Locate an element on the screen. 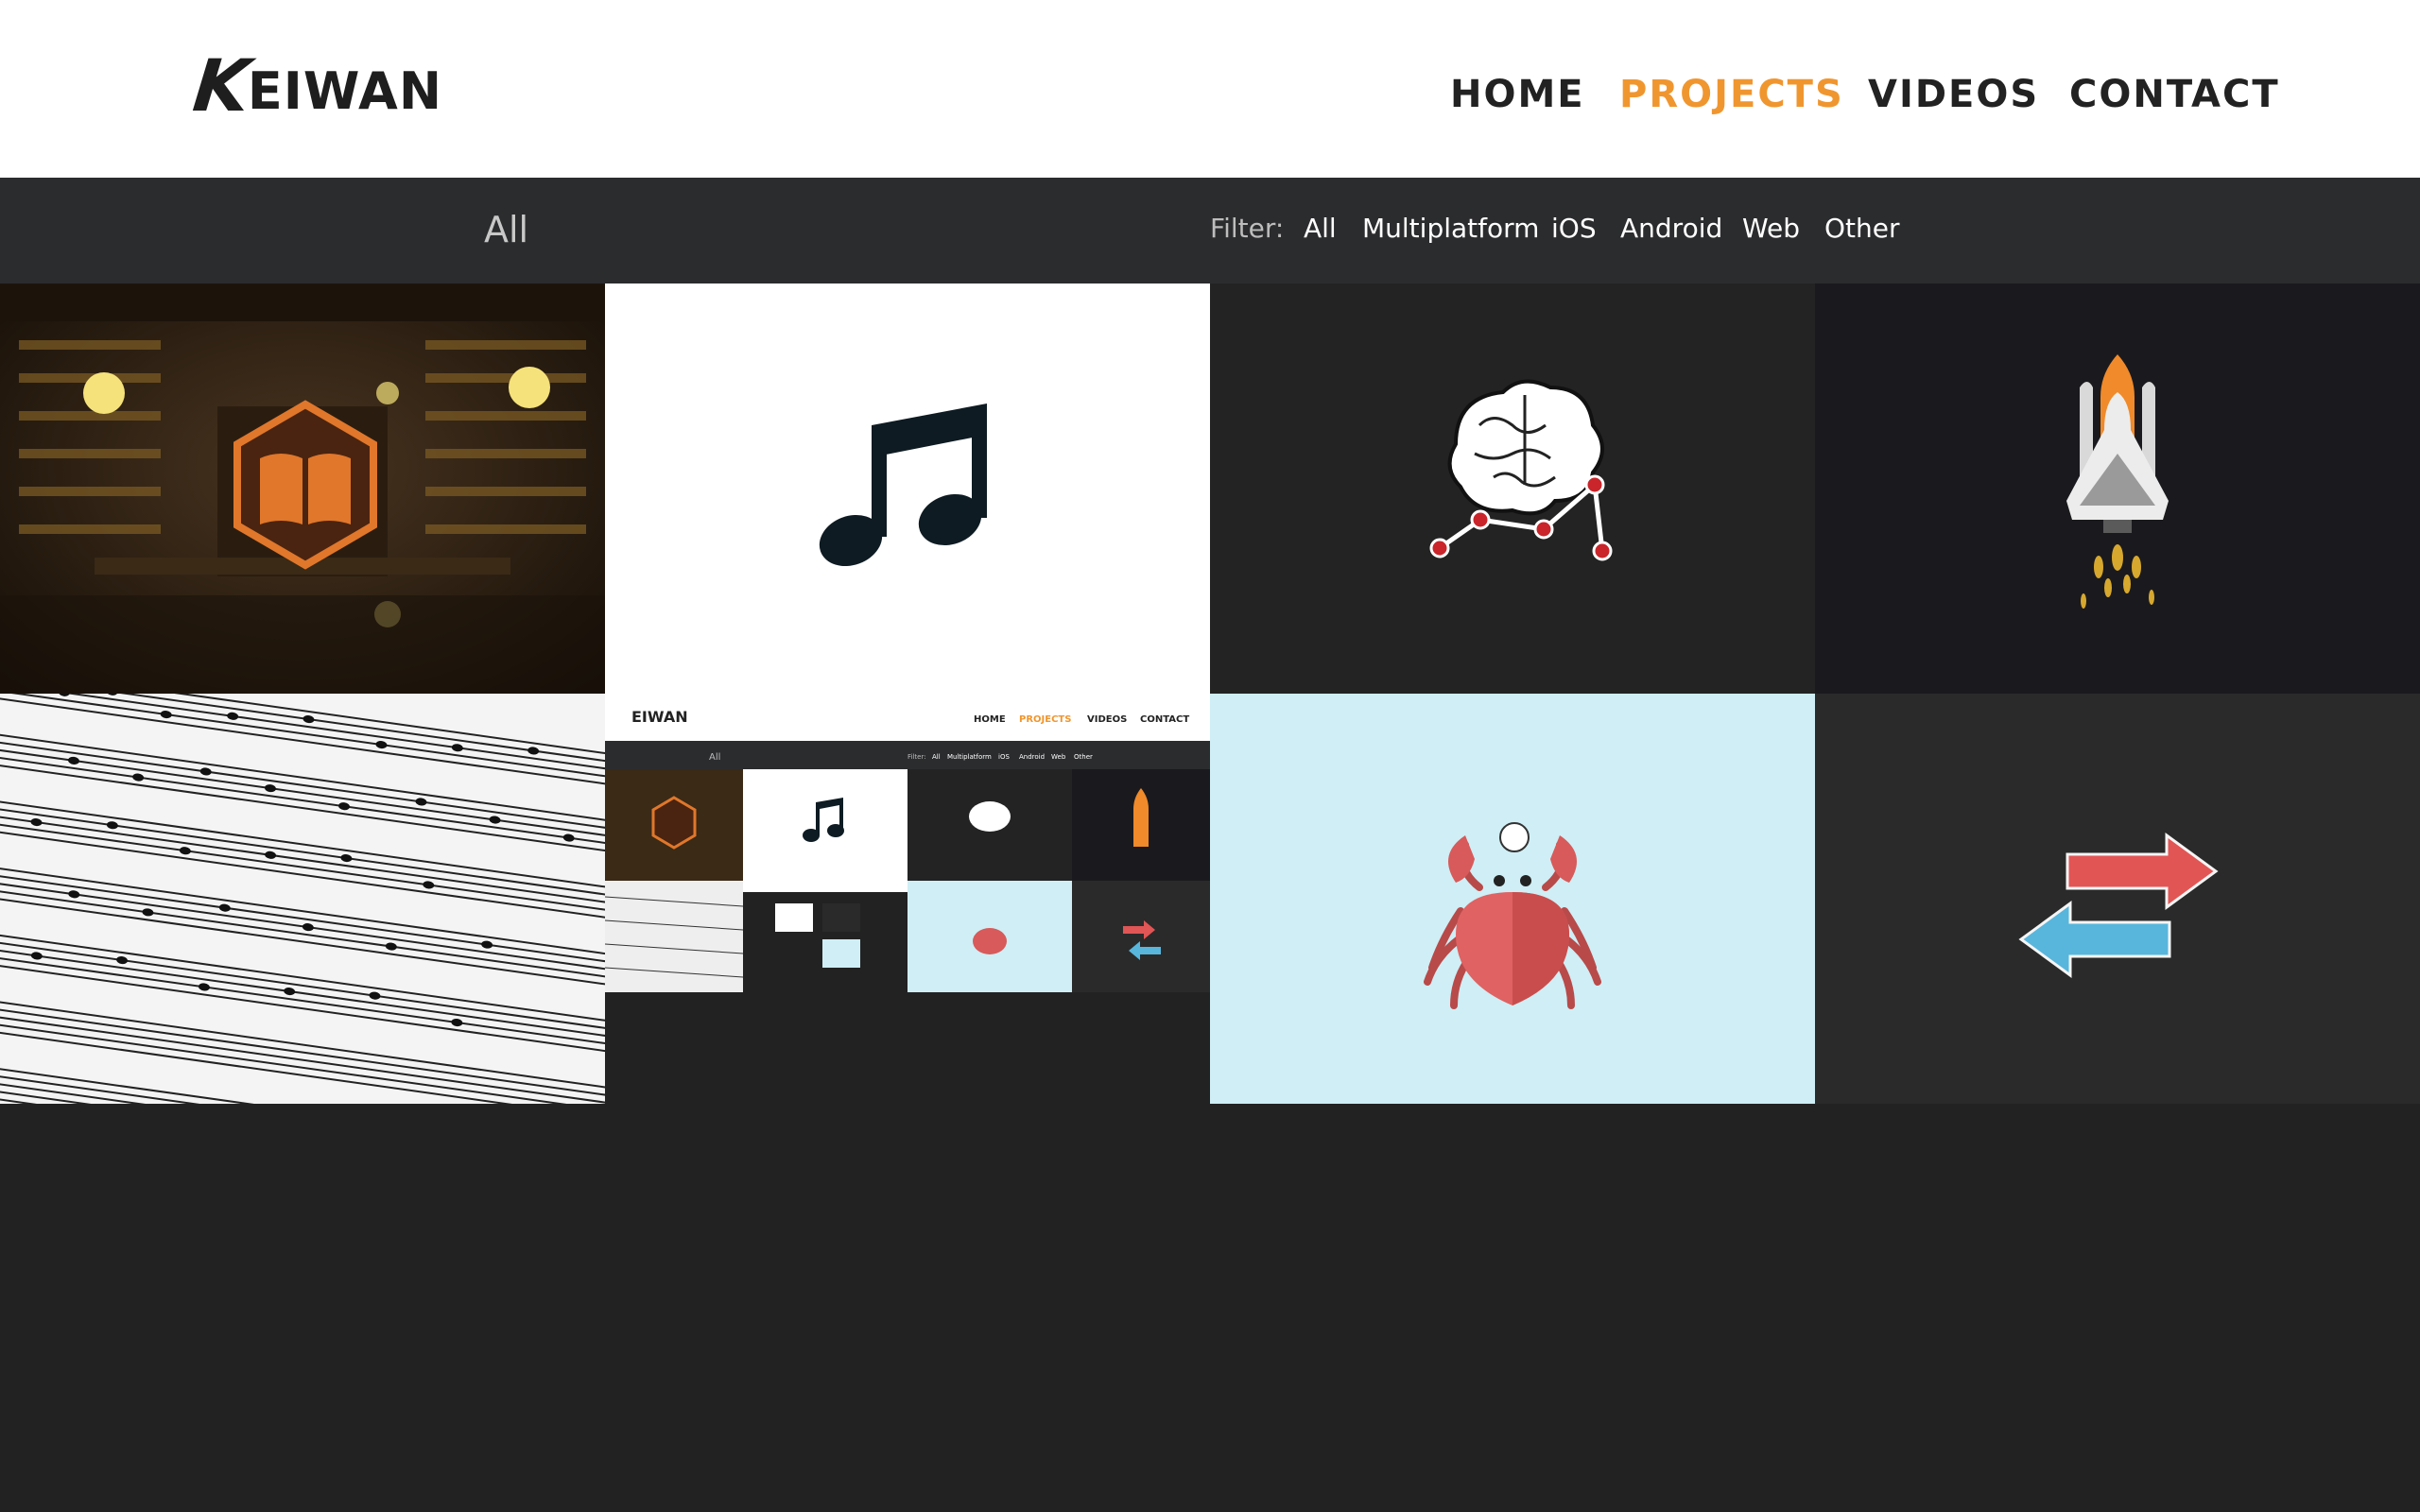 The image size is (2420, 1512). project-tile-brain is located at coordinates (1512, 489).